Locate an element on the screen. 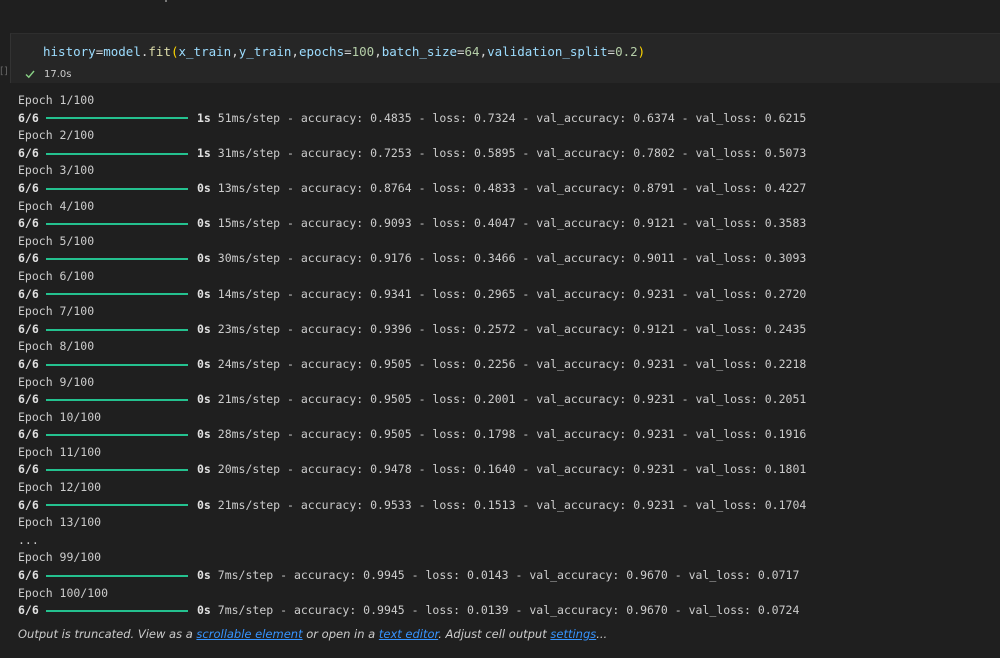  code-token: validation_split is located at coordinates (547, 51).